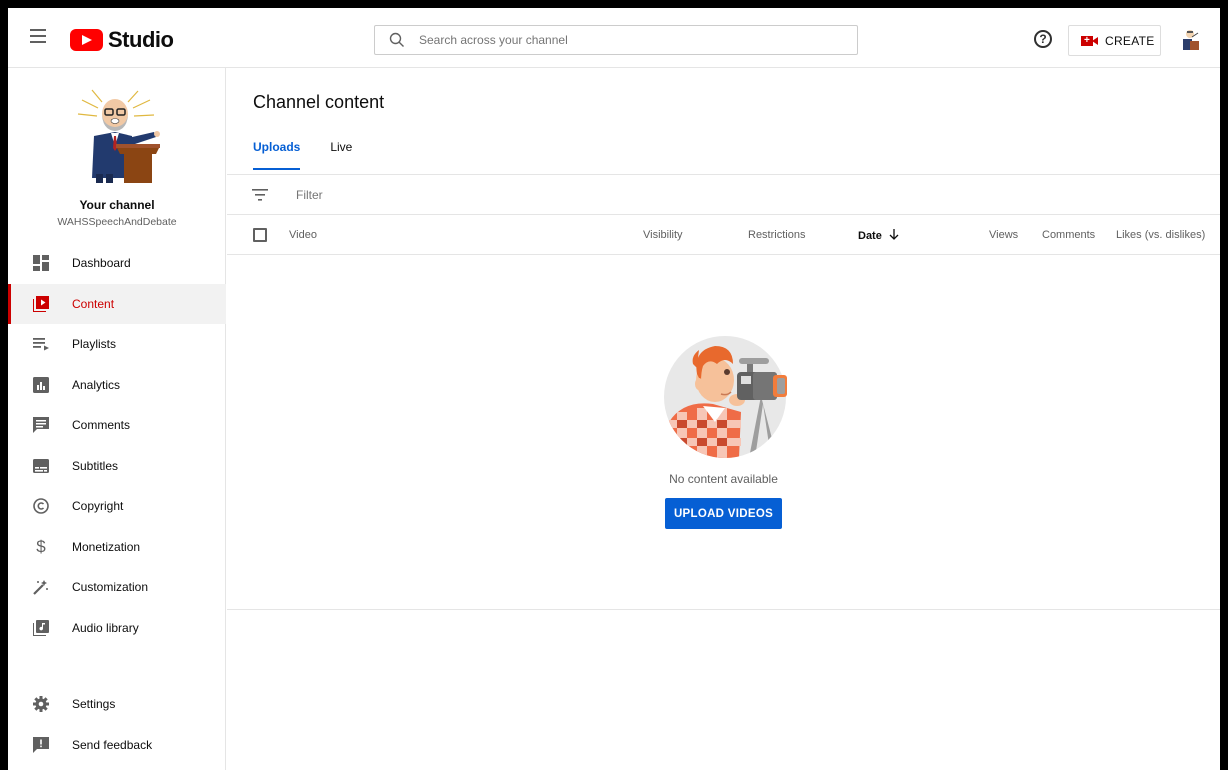  I want to click on column-likes: Likes (vs. dislikes), so click(1160, 235).